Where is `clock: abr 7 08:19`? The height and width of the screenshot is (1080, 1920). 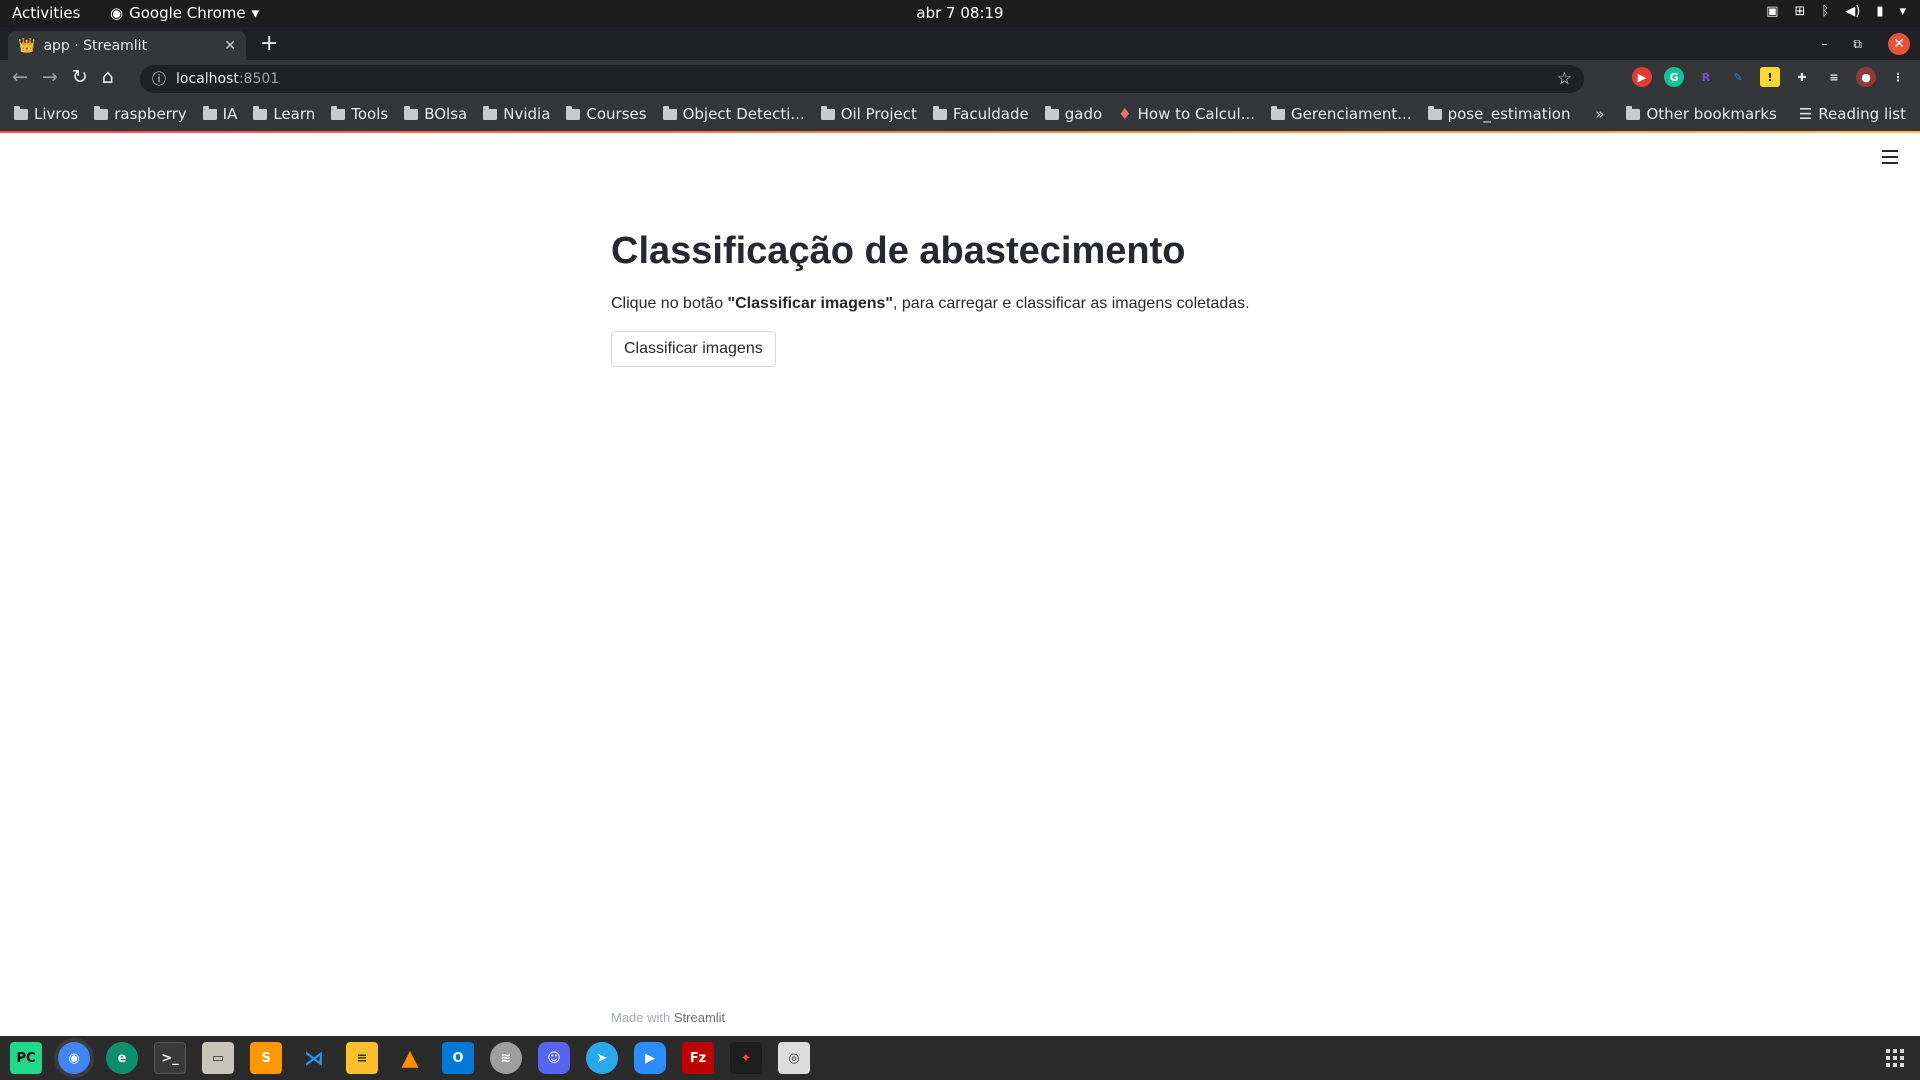
clock: abr 7 08:19 is located at coordinates (959, 13).